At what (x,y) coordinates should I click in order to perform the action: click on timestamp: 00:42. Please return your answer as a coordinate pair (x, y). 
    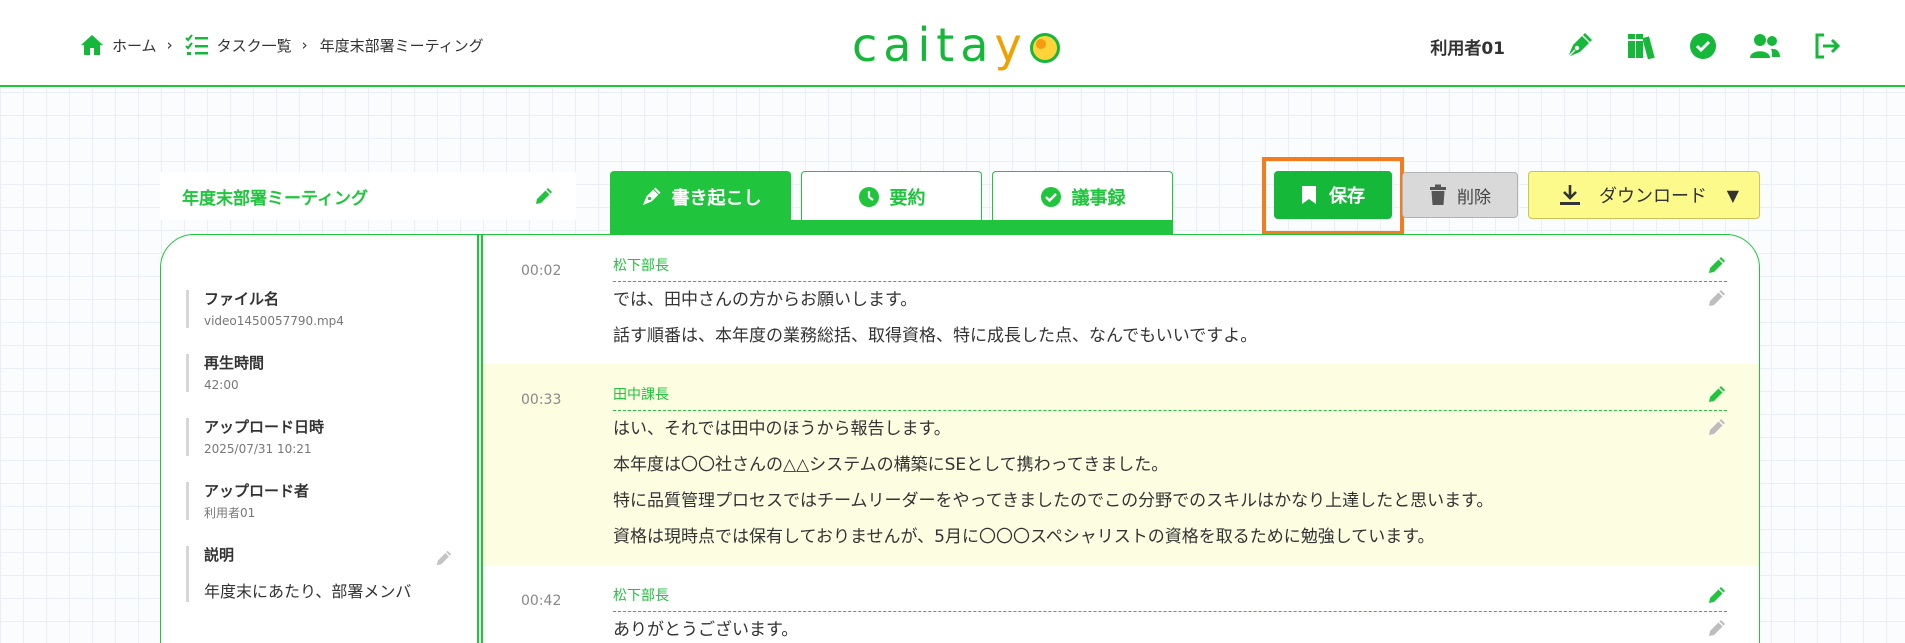
    Looking at the image, I should click on (541, 601).